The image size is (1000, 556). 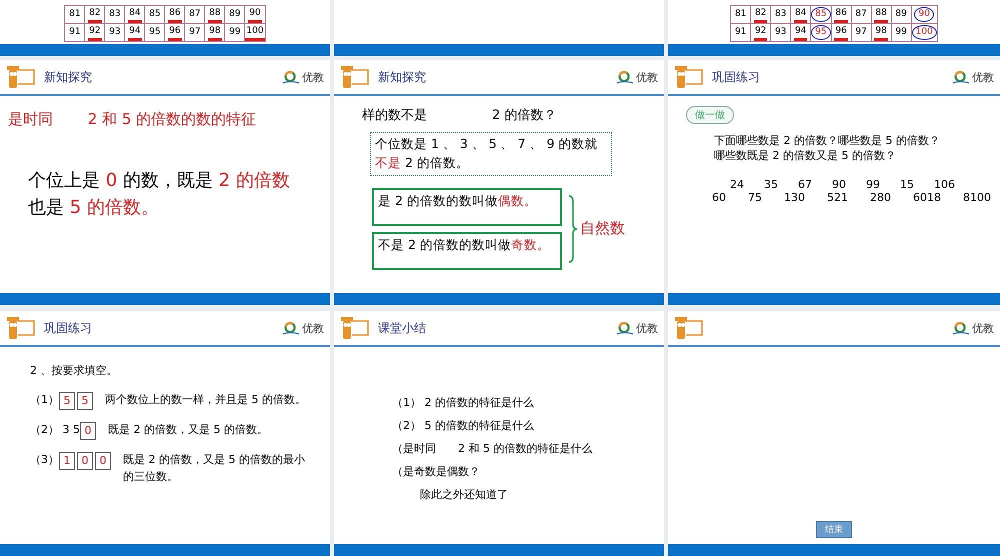 What do you see at coordinates (493, 448) in the screenshot?
I see `summary-line: （是时同 2 和 5 的倍数的特征是什么` at bounding box center [493, 448].